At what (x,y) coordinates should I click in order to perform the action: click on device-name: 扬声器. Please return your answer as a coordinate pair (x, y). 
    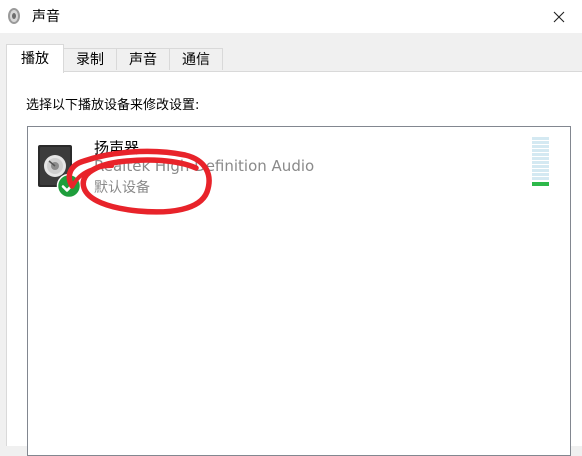
    Looking at the image, I should click on (117, 148).